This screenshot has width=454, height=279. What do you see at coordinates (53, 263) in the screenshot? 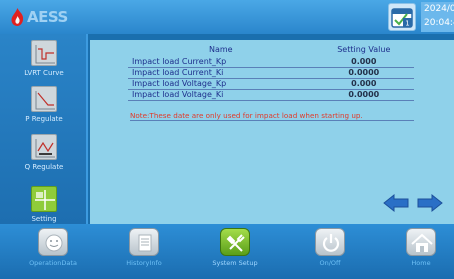
I see `bottom-nav-label: OperationData` at bounding box center [53, 263].